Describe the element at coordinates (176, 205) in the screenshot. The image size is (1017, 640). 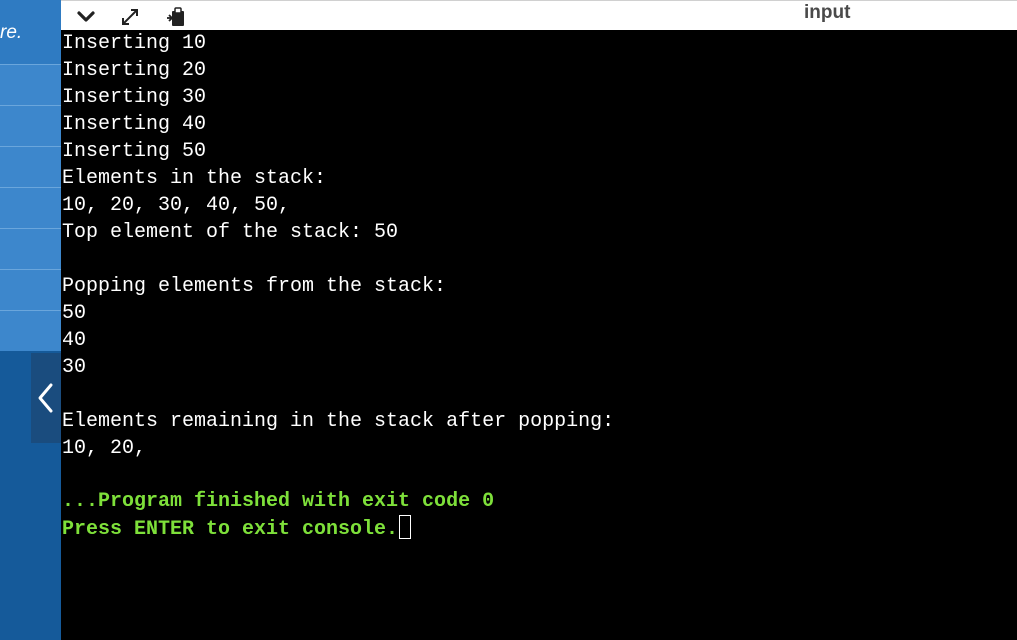
I see `console-line: 10, 20, 30, 40, 50,` at that location.